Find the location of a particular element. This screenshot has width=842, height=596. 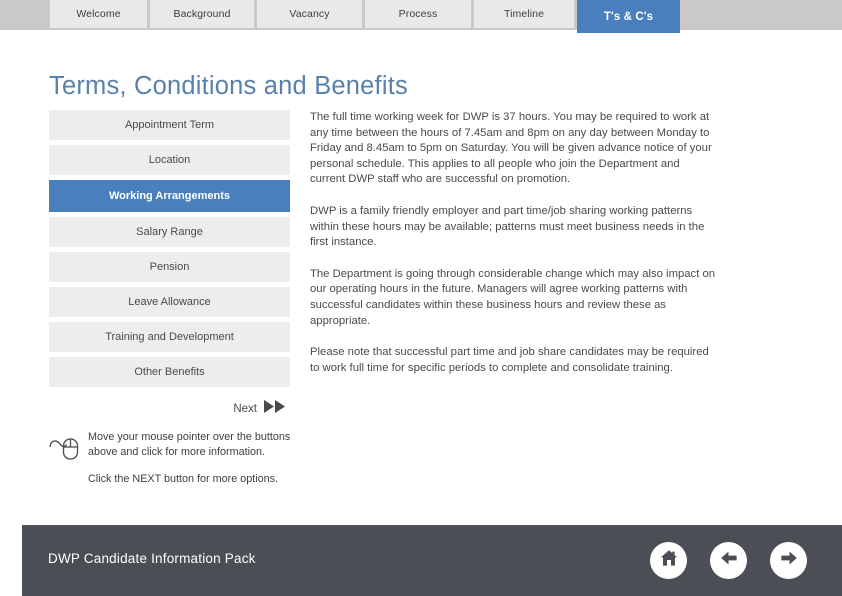

footer-navigation is located at coordinates (728, 560).